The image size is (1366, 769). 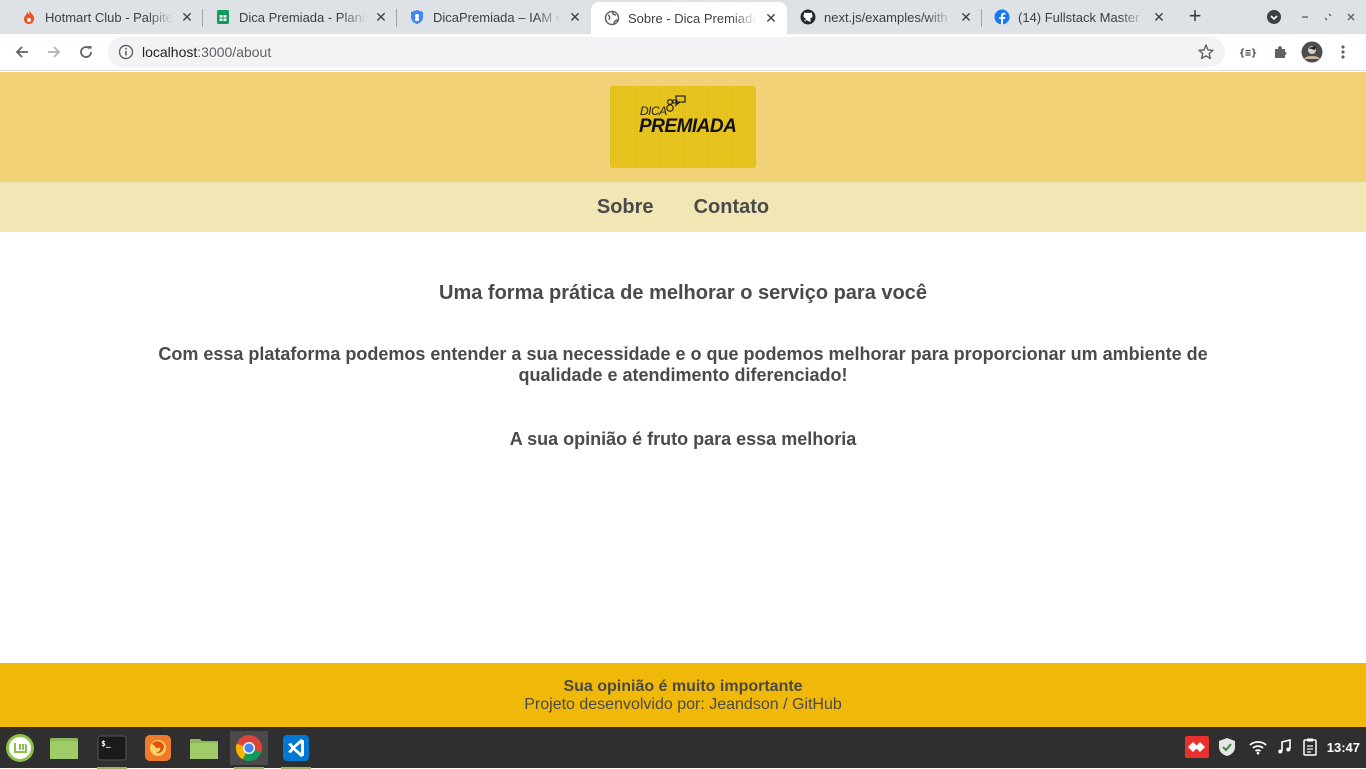 I want to click on back-arrow-icon, so click(x=22, y=52).